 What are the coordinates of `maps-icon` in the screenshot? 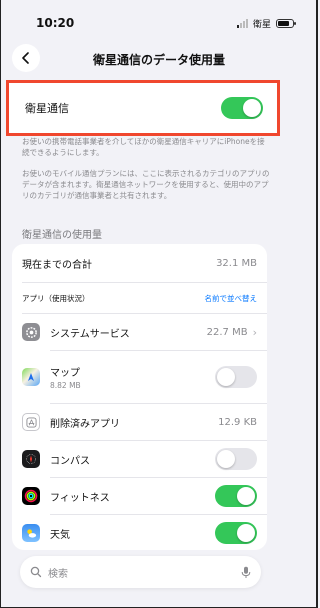 It's located at (31, 377).